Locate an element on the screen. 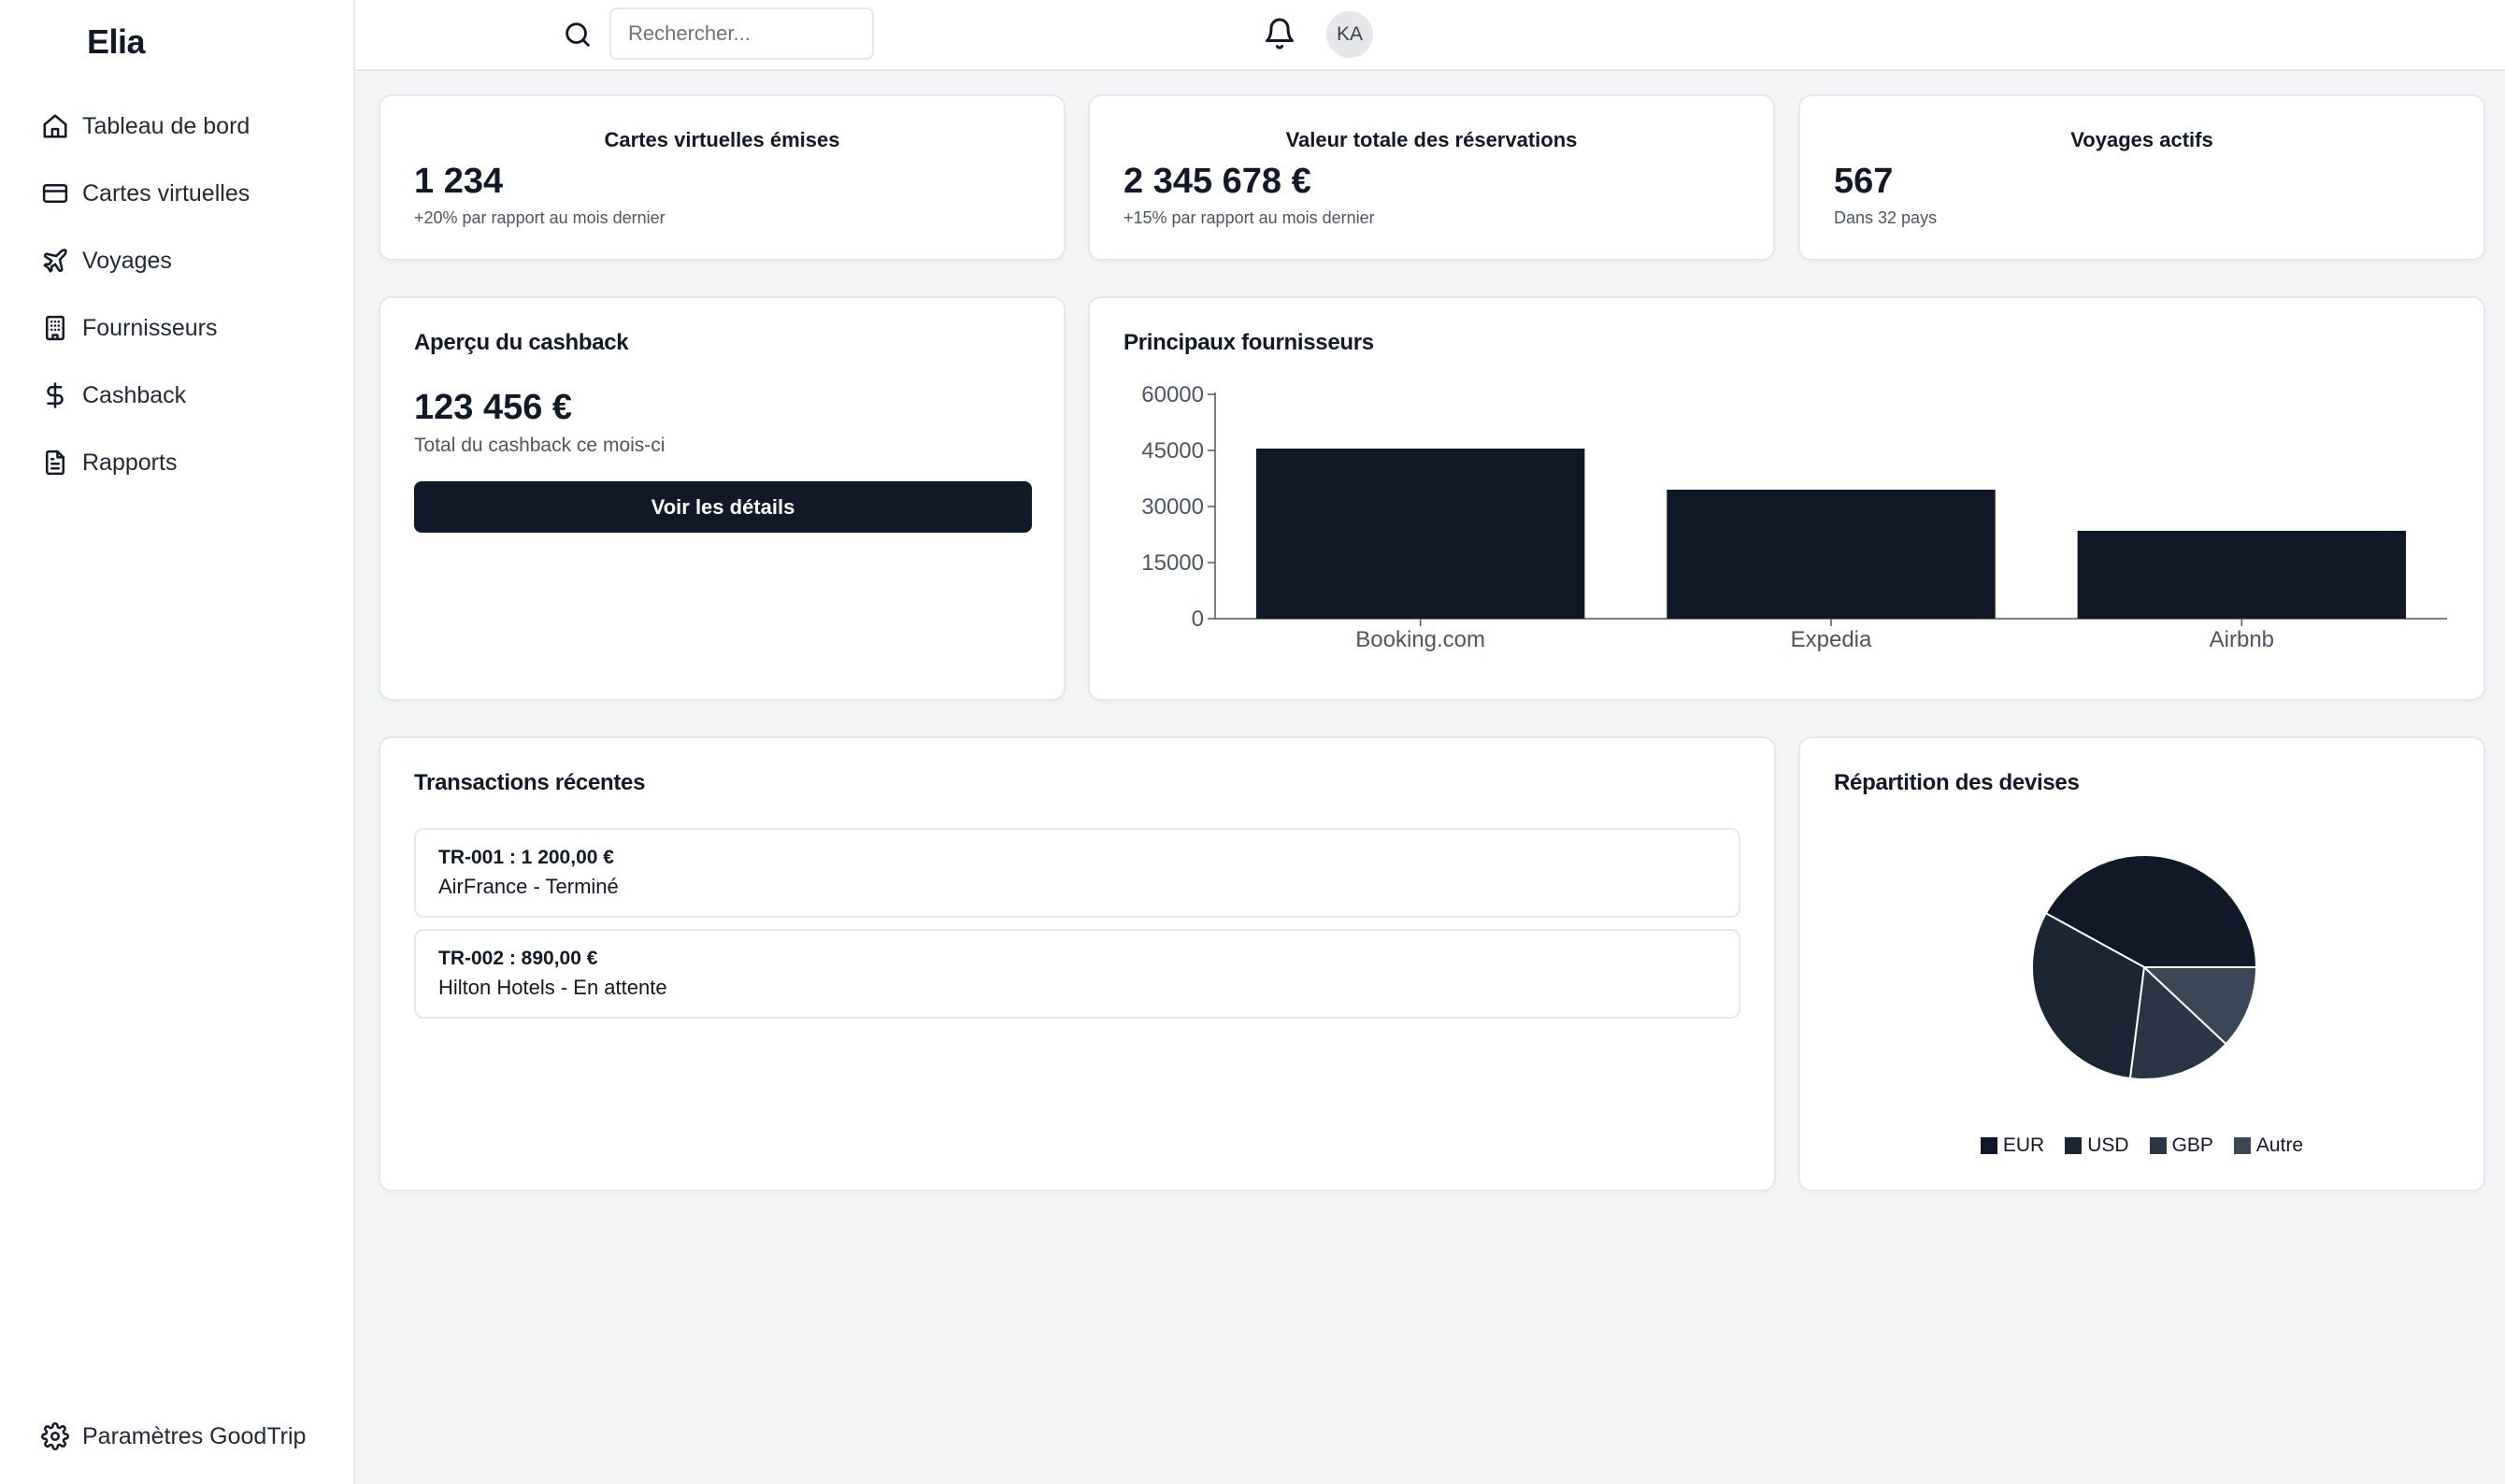  sidebar-item-label: Rapports is located at coordinates (130, 462).